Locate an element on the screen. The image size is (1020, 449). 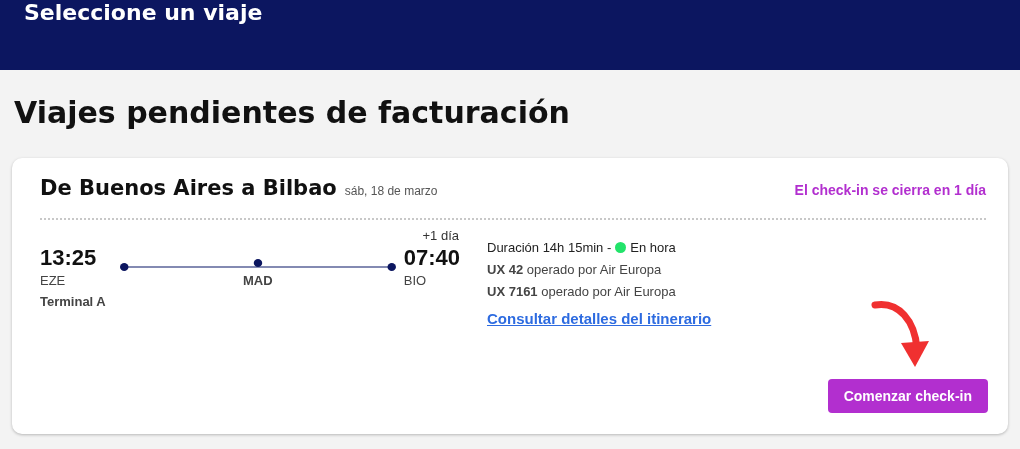
section-heading: Viajes pendientes de facturación is located at coordinates (292, 113).